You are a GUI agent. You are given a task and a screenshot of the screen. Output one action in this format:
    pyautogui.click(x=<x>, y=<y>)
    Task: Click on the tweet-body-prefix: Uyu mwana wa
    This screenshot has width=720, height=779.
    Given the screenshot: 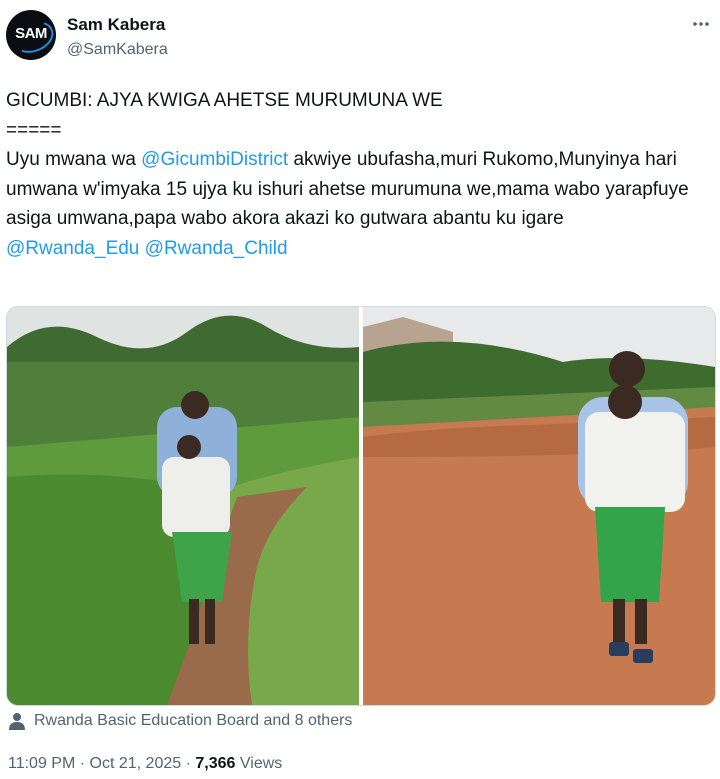 What is the action you would take?
    pyautogui.click(x=74, y=160)
    